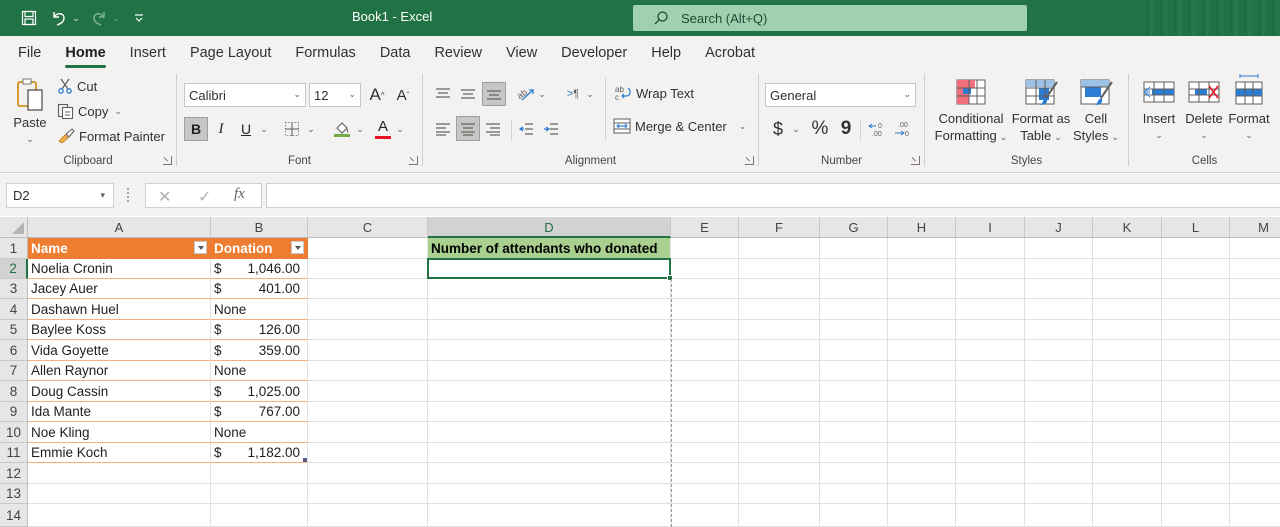  I want to click on cell-l9, so click(1196, 412).